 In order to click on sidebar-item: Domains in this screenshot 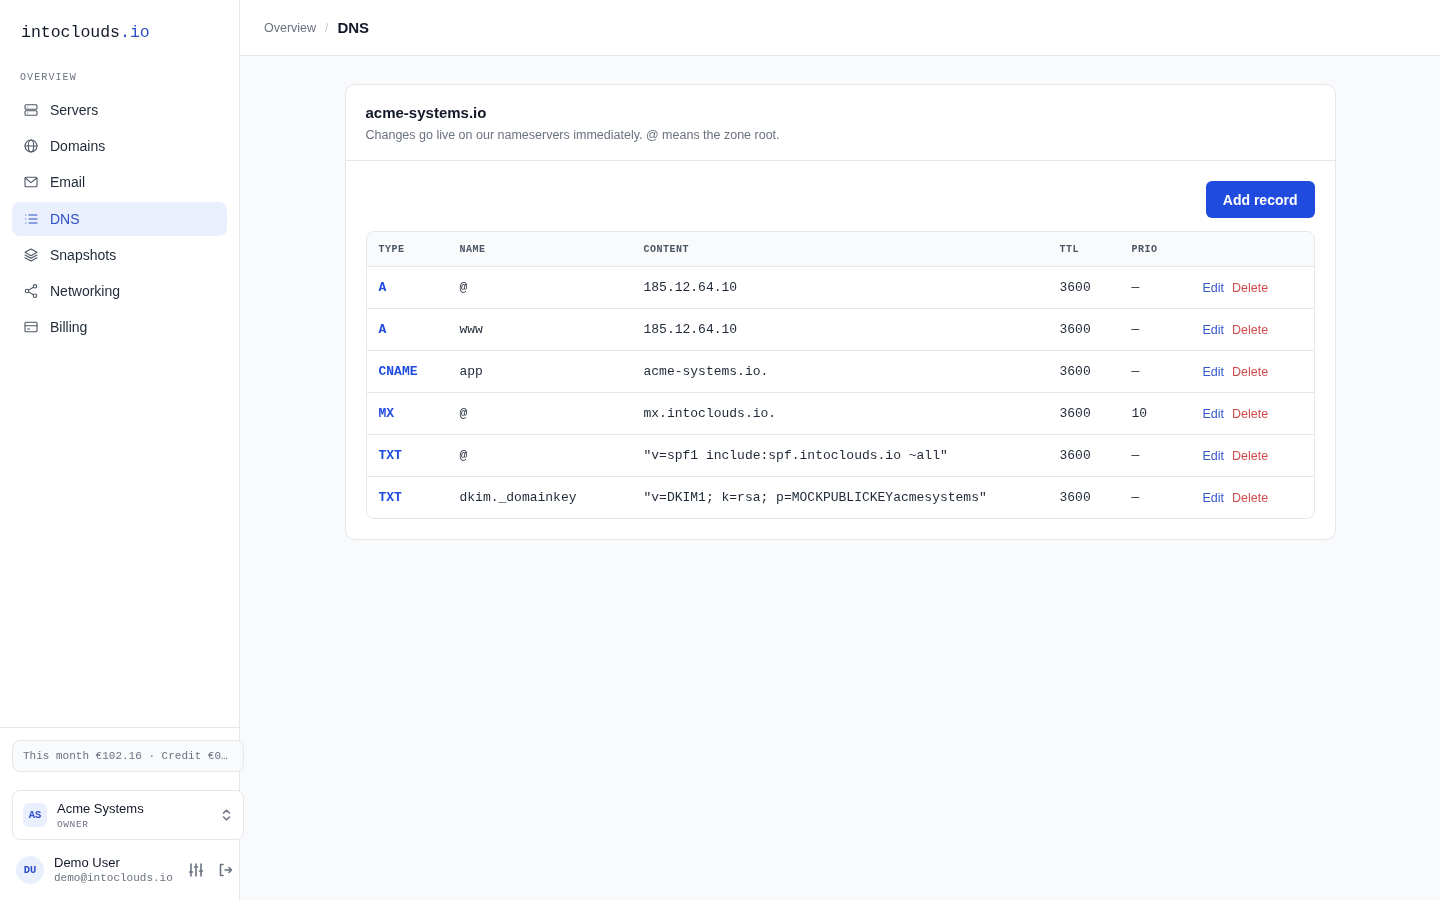, I will do `click(119, 146)`.